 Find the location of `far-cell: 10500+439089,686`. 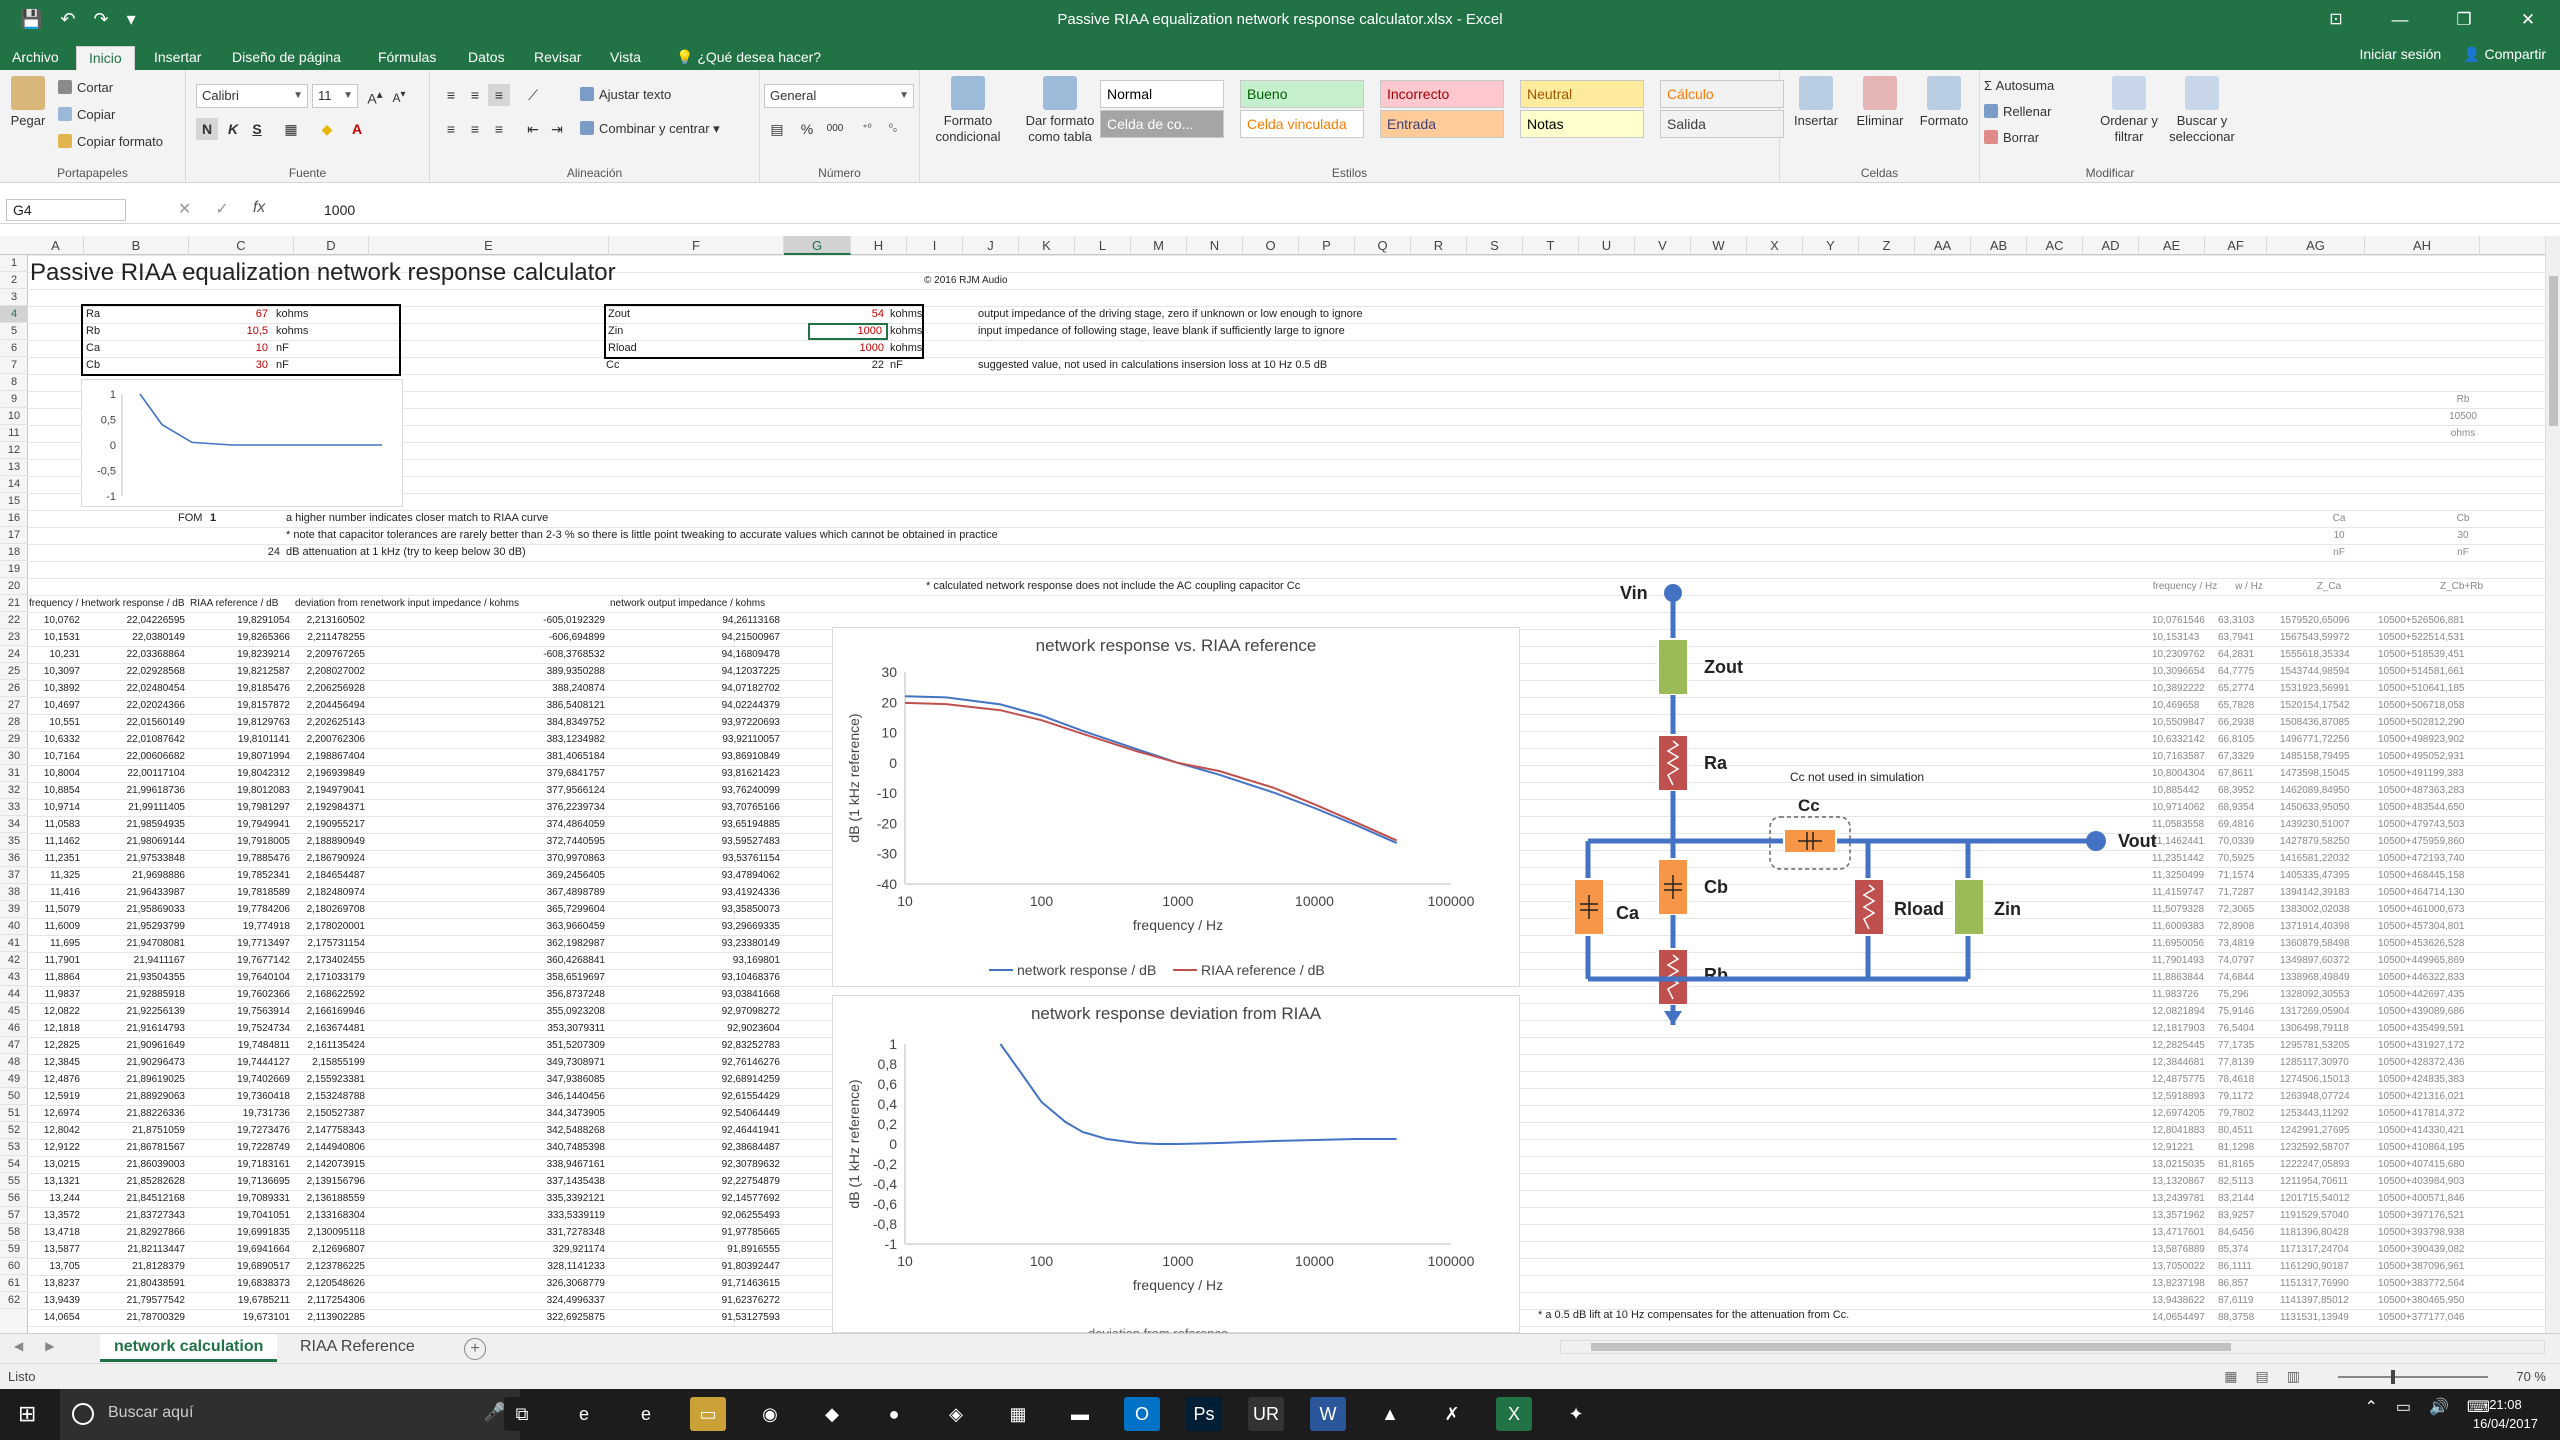

far-cell: 10500+439089,686 is located at coordinates (2461, 1011).